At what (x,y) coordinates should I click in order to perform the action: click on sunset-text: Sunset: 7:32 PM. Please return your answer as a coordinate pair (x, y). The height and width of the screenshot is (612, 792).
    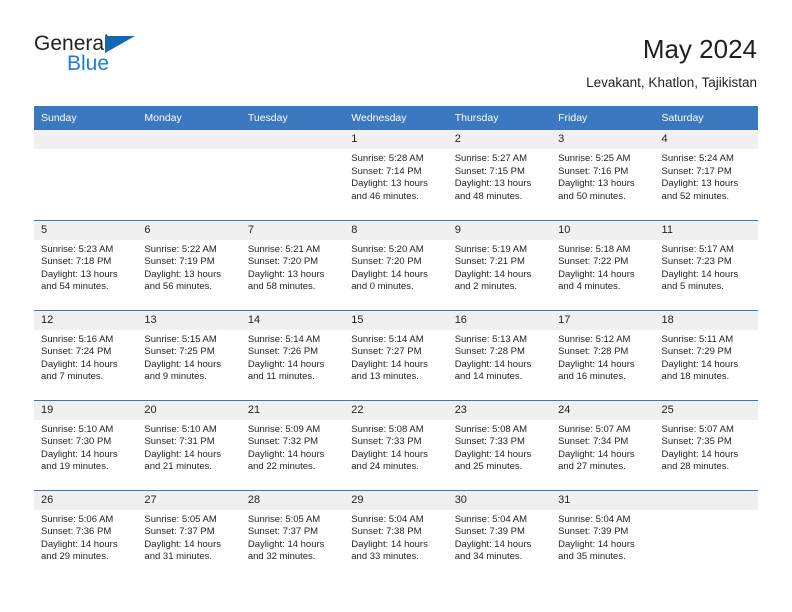
    Looking at the image, I should click on (283, 442).